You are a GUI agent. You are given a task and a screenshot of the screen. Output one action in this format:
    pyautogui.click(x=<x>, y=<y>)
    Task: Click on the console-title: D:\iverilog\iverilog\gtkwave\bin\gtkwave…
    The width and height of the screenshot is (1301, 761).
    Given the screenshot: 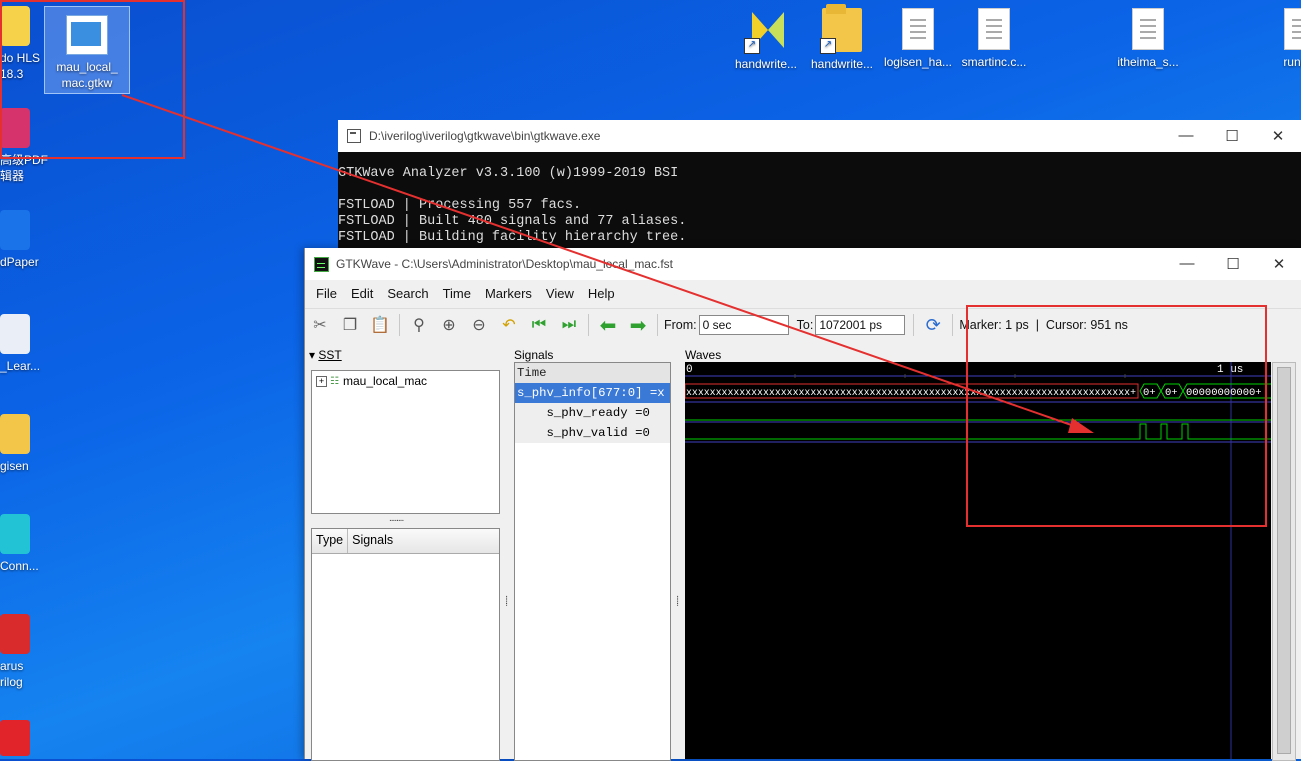 What is the action you would take?
    pyautogui.click(x=485, y=136)
    